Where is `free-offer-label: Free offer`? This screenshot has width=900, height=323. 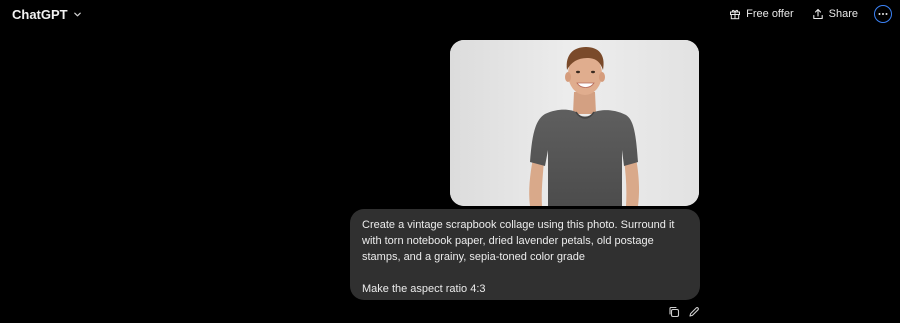
free-offer-label: Free offer is located at coordinates (770, 14).